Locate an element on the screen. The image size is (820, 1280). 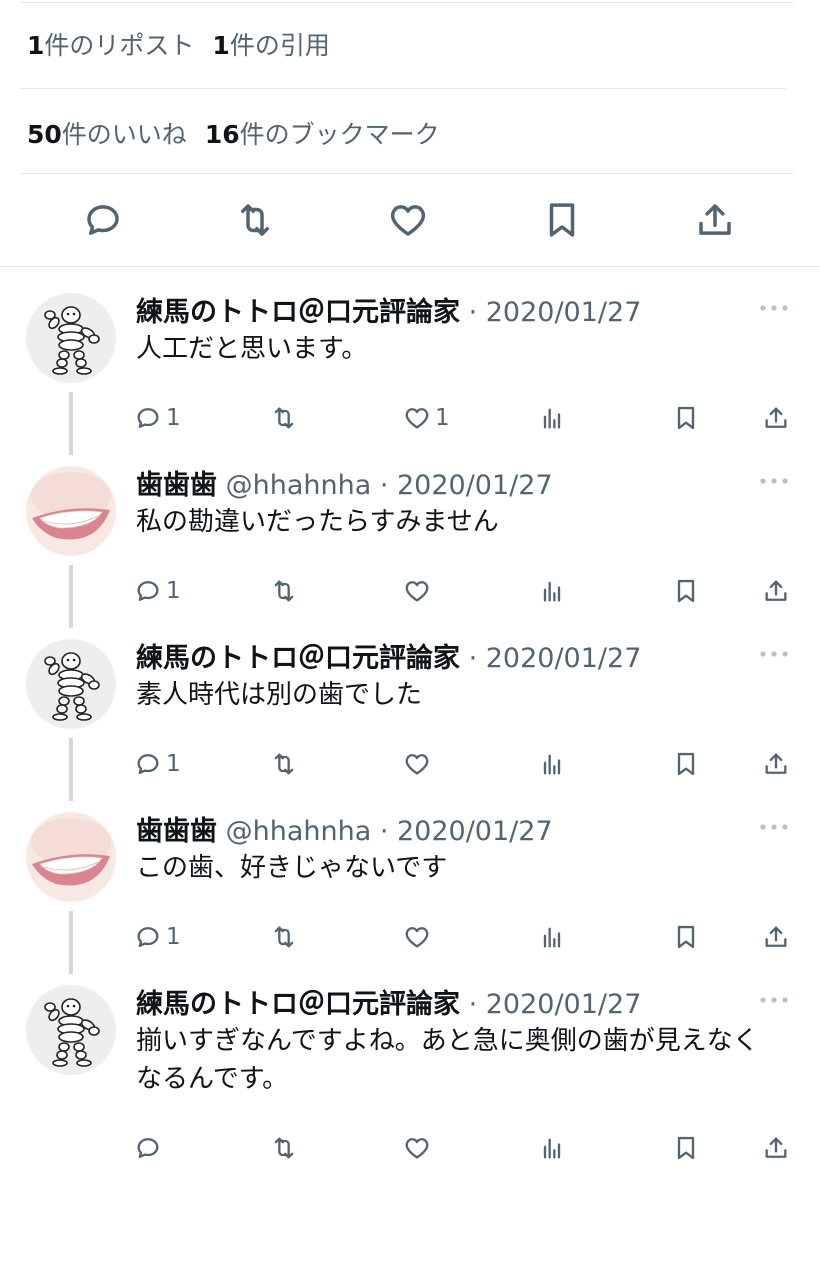
like-button: 1 is located at coordinates (426, 418).